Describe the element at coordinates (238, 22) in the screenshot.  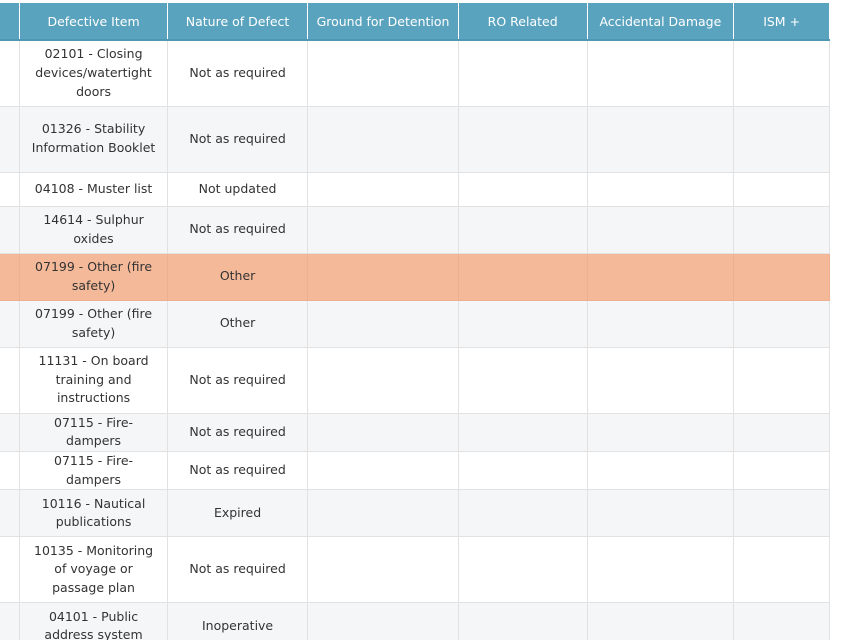
I see `column-header-nature-of-defect: Nature of Defect` at that location.